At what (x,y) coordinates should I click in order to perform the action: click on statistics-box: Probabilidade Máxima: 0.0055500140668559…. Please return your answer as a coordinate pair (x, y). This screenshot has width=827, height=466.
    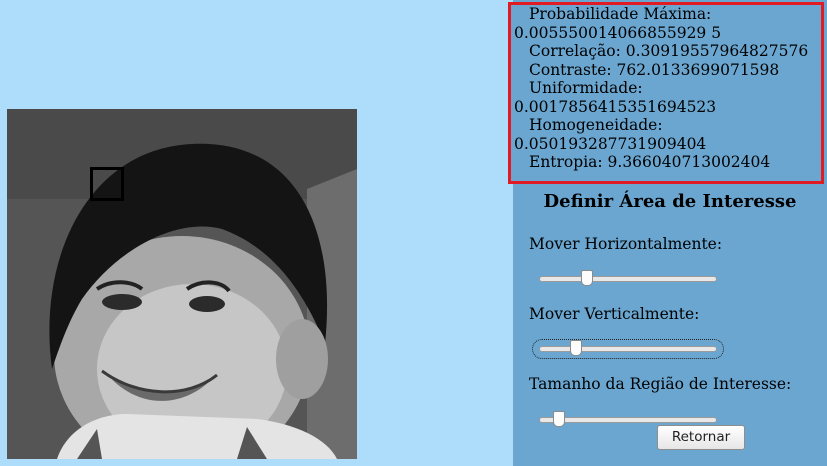
    Looking at the image, I should click on (666, 93).